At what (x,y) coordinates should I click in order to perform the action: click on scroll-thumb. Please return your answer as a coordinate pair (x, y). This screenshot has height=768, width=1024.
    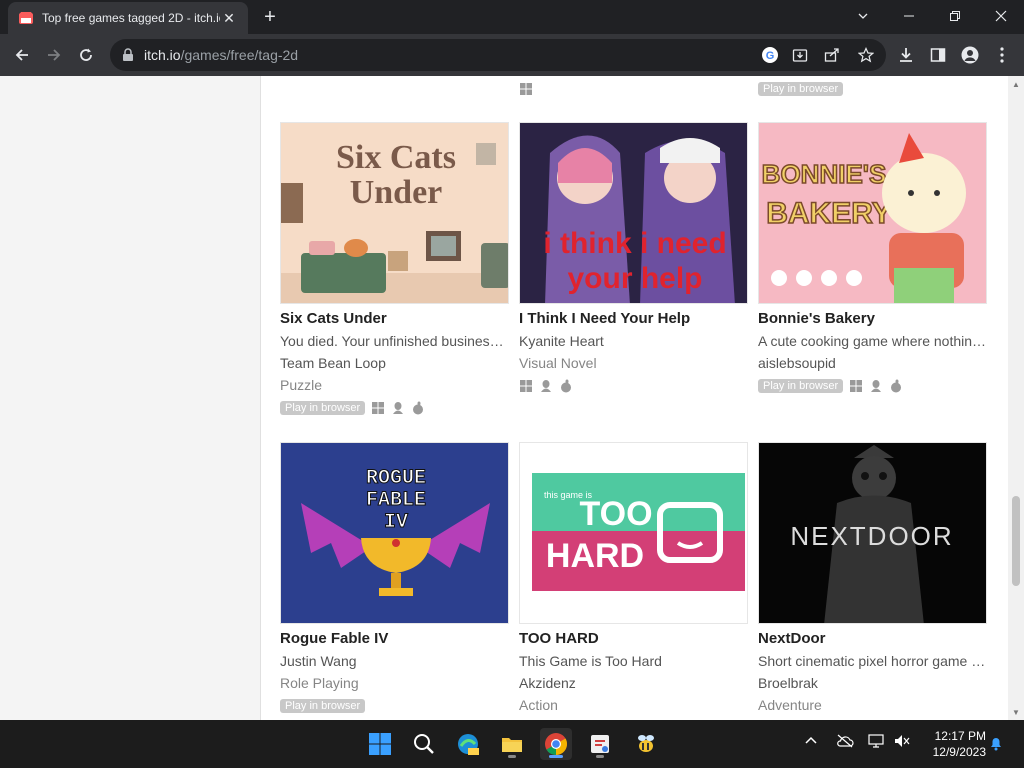
    Looking at the image, I should click on (1016, 541).